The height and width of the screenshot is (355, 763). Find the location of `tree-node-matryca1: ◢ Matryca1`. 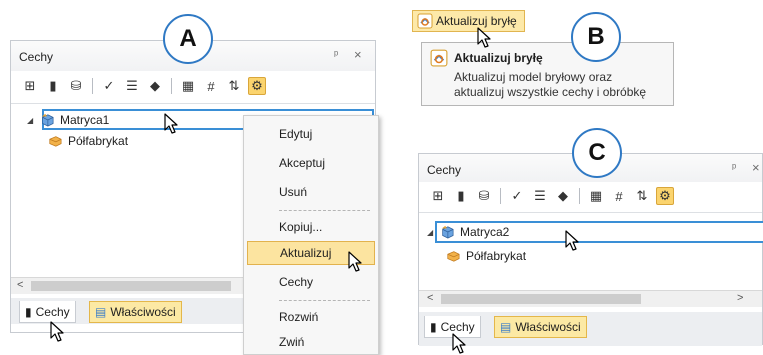

tree-node-matryca1: ◢ Matryca1 is located at coordinates (68, 120).